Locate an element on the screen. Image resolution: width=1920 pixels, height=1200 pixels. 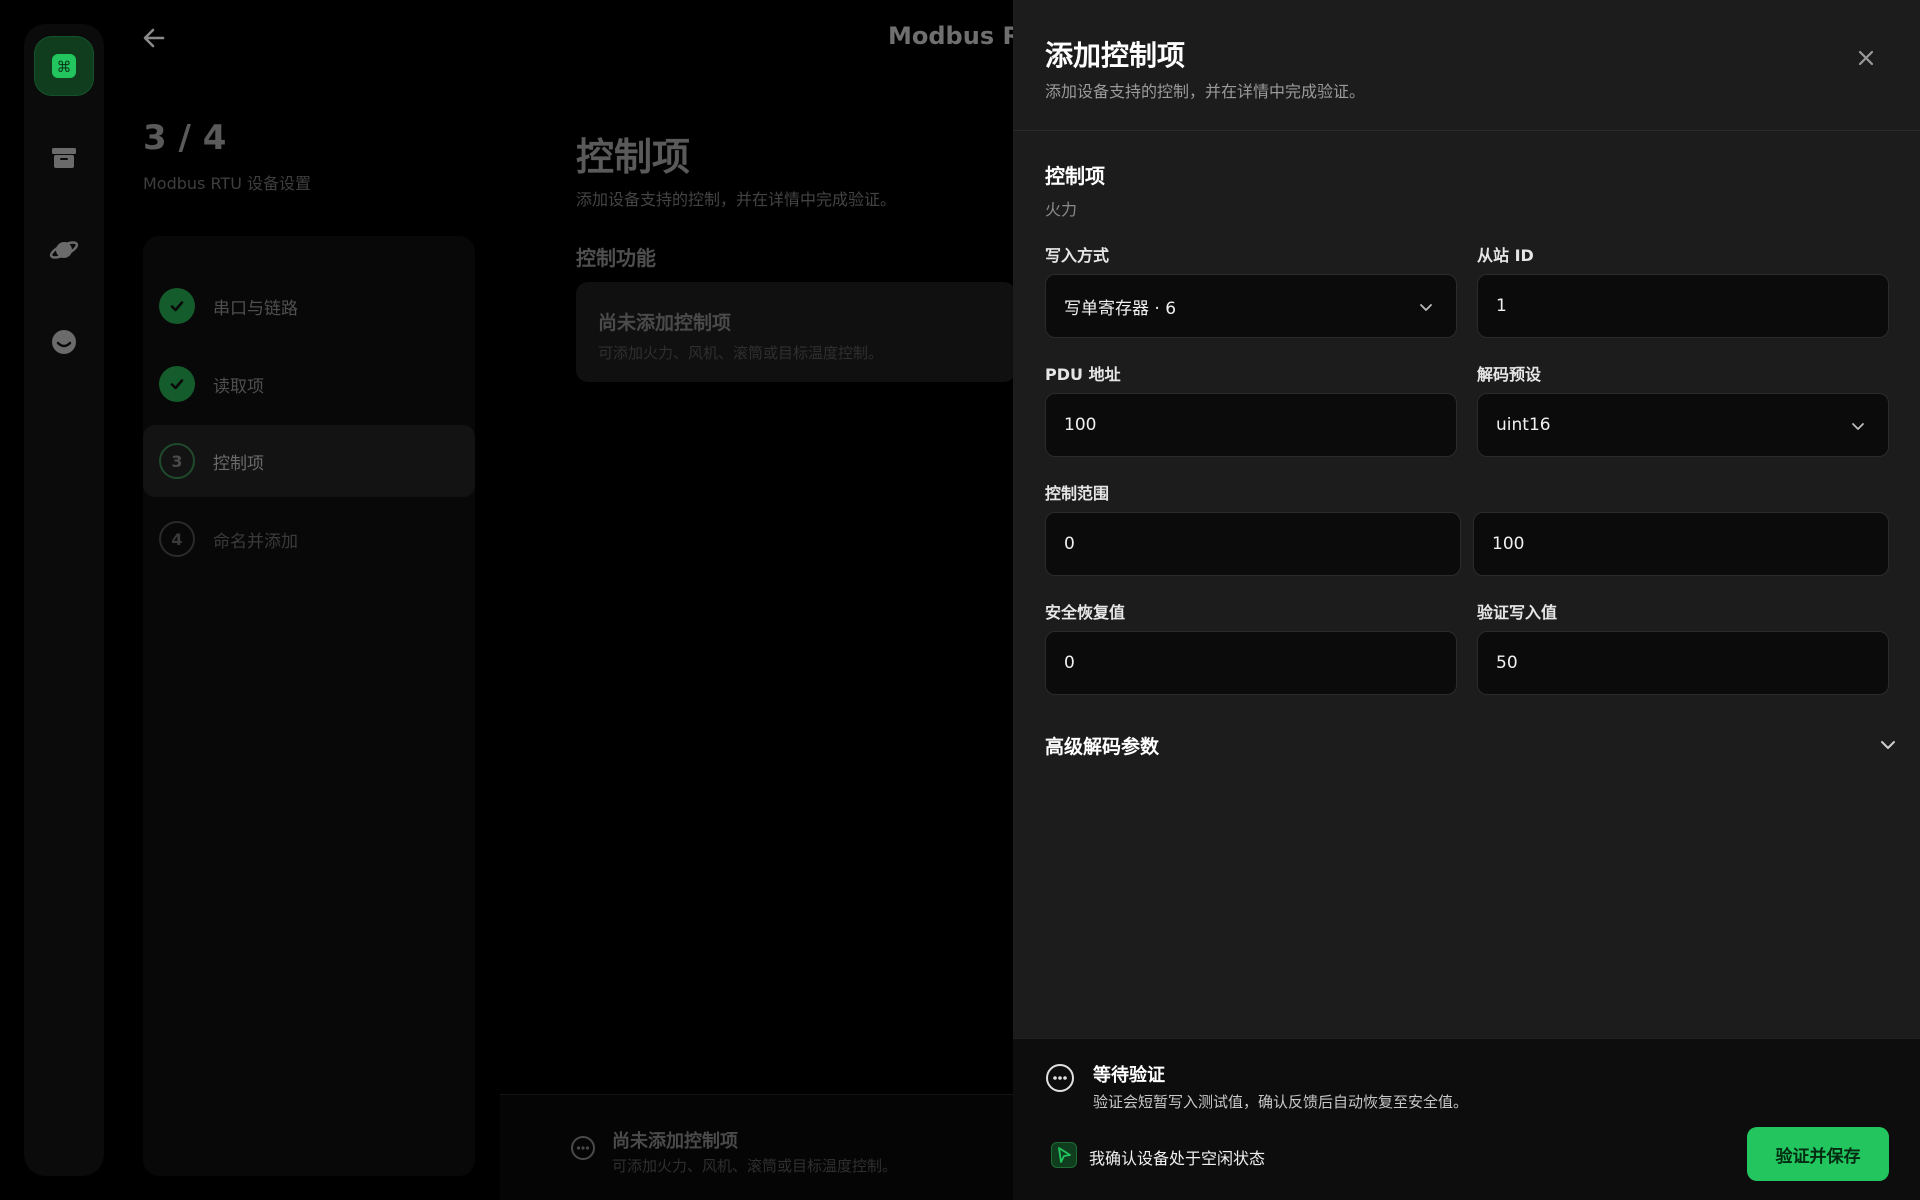
range-max-input is located at coordinates (1681, 544).